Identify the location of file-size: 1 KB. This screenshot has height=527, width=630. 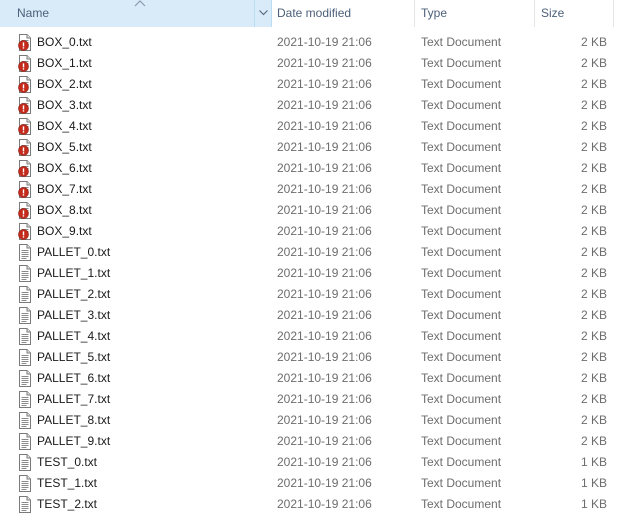
(593, 504).